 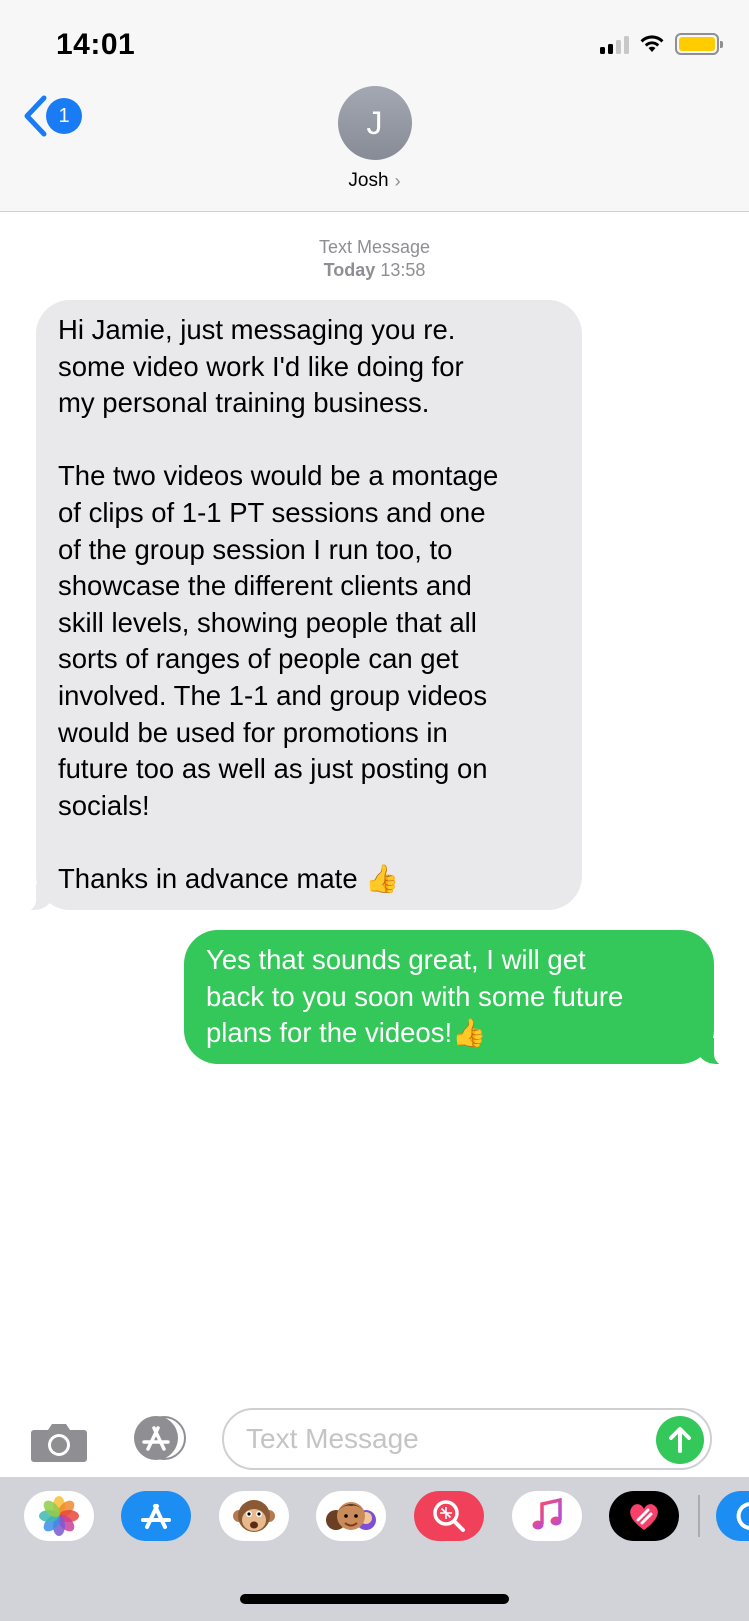 I want to click on digital-touch-icon, so click(x=644, y=1517).